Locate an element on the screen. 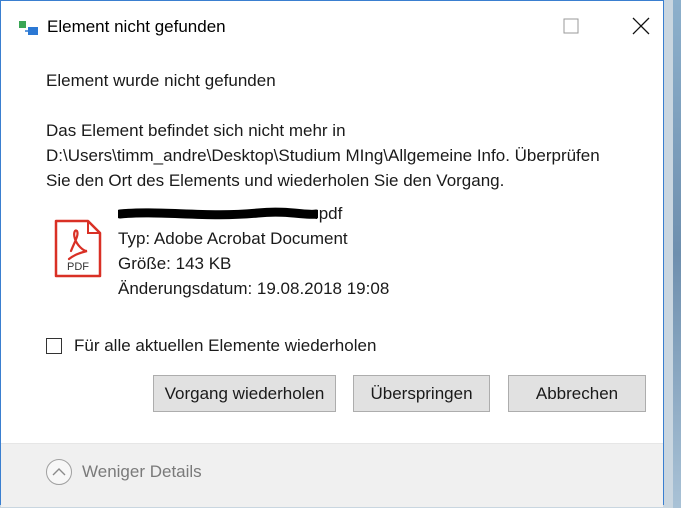 Image resolution: width=681 pixels, height=508 pixels. cancel-button: Abbrechen is located at coordinates (577, 393).